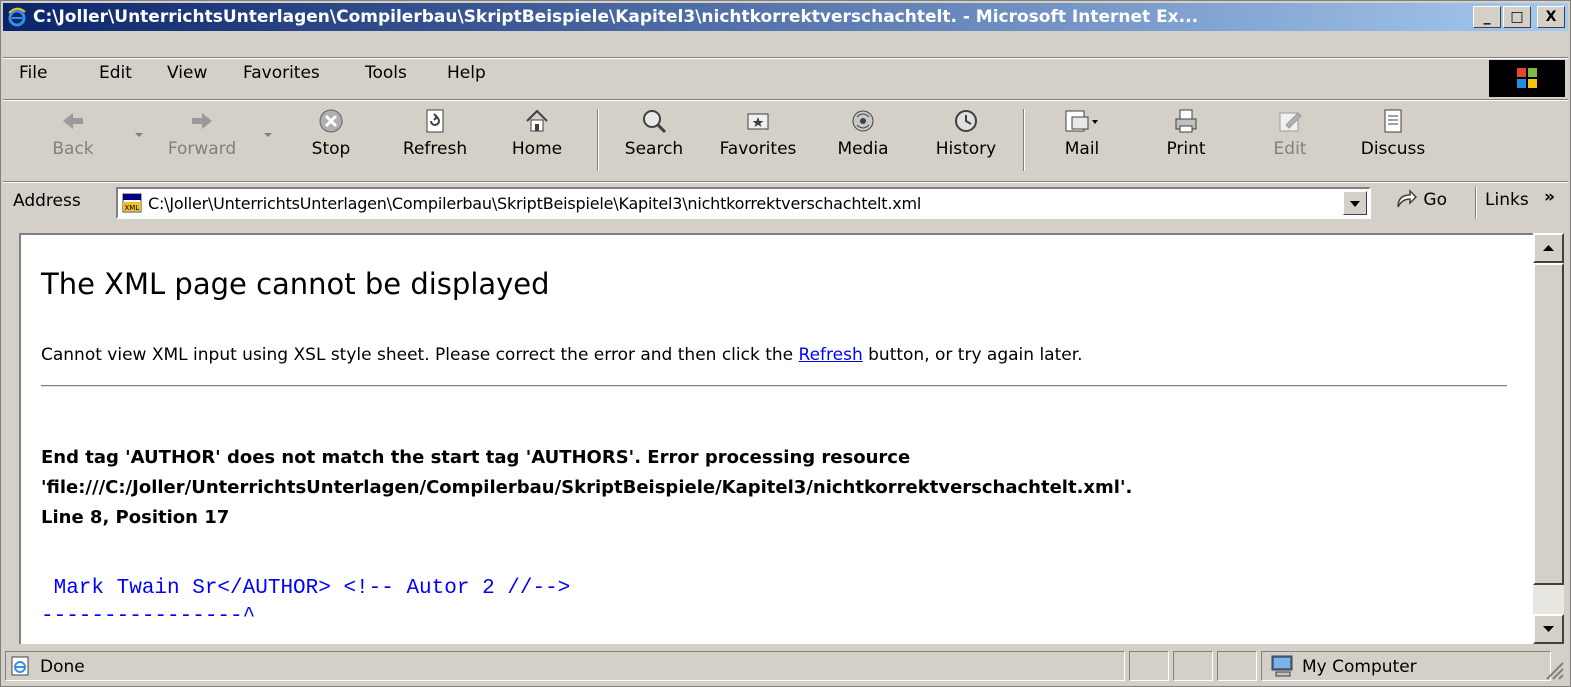  What do you see at coordinates (785, 100) in the screenshot?
I see `menubar-bottom-divider` at bounding box center [785, 100].